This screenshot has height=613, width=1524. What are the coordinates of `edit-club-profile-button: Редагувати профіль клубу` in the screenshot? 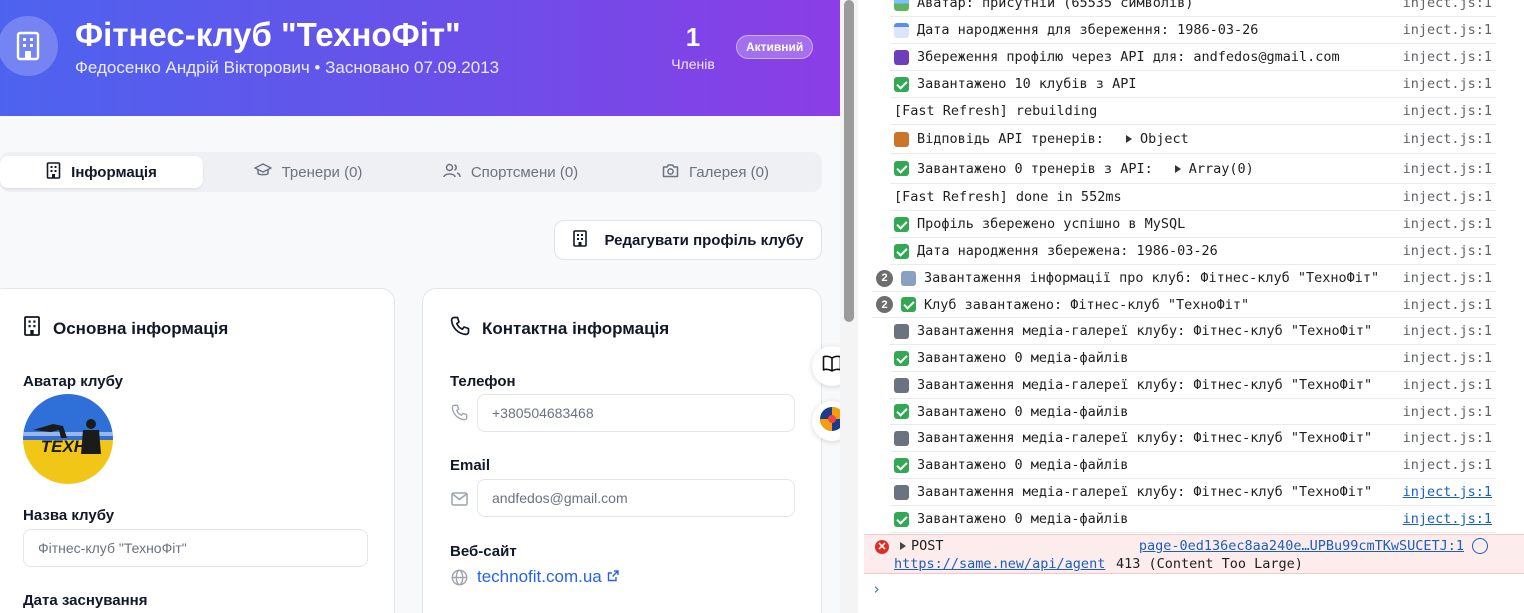 It's located at (688, 240).